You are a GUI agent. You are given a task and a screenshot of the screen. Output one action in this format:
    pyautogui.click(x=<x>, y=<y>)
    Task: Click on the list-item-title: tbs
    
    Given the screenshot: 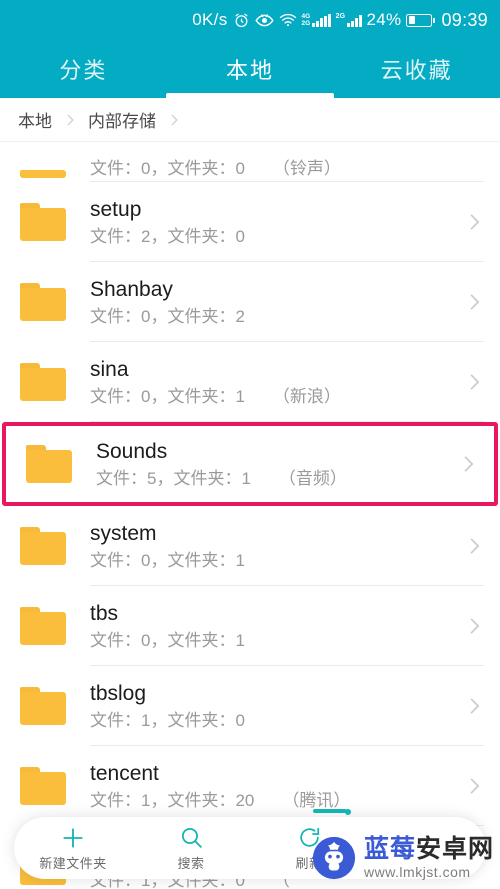 What is the action you would take?
    pyautogui.click(x=104, y=613)
    